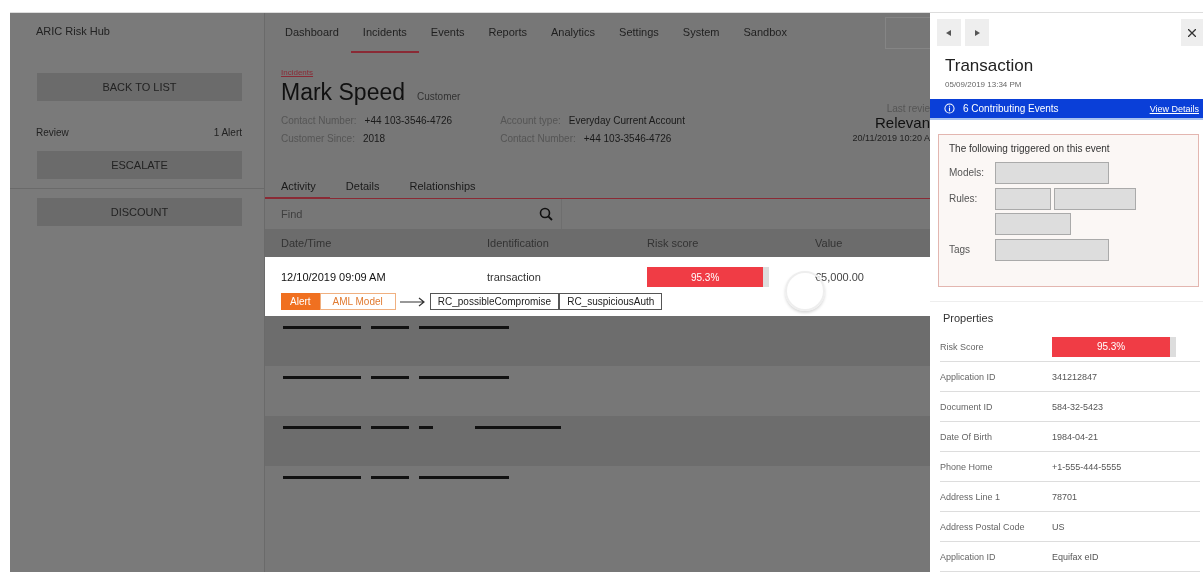 The image size is (1203, 572). Describe the element at coordinates (139, 212) in the screenshot. I see `action-button: DISCOUNT` at that location.